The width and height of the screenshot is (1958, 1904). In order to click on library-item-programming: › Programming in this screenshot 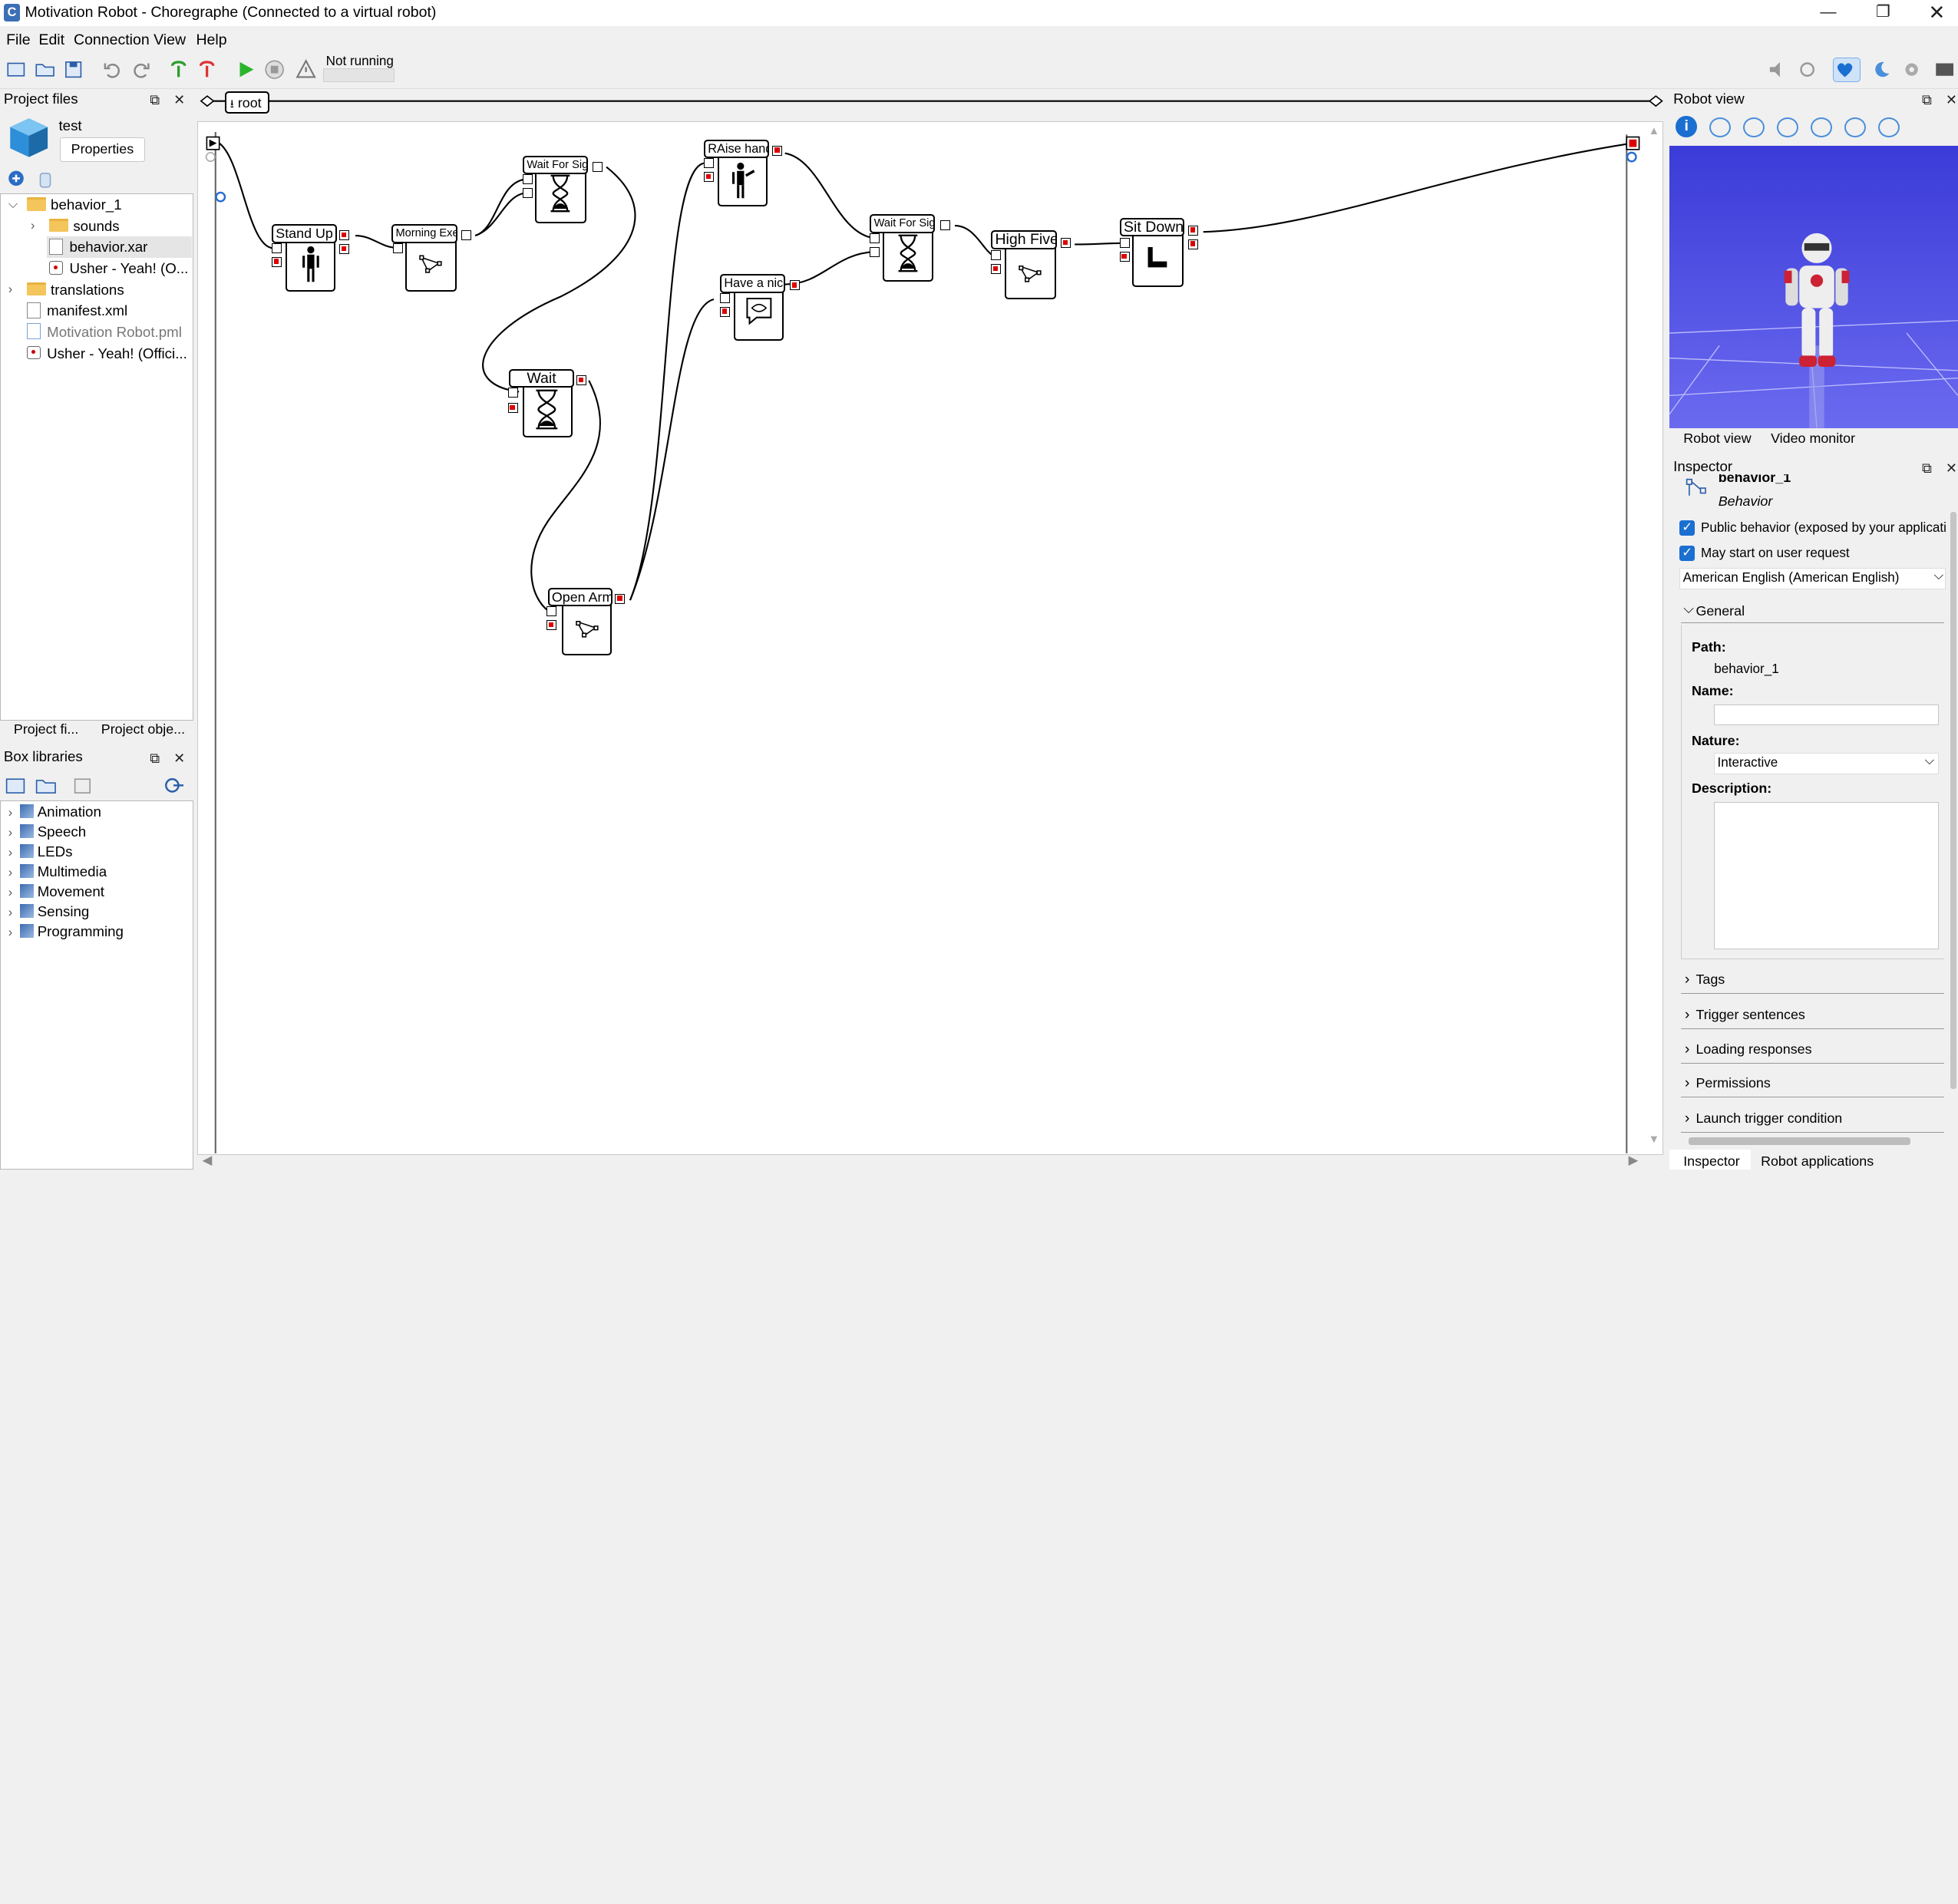, I will do `click(66, 931)`.